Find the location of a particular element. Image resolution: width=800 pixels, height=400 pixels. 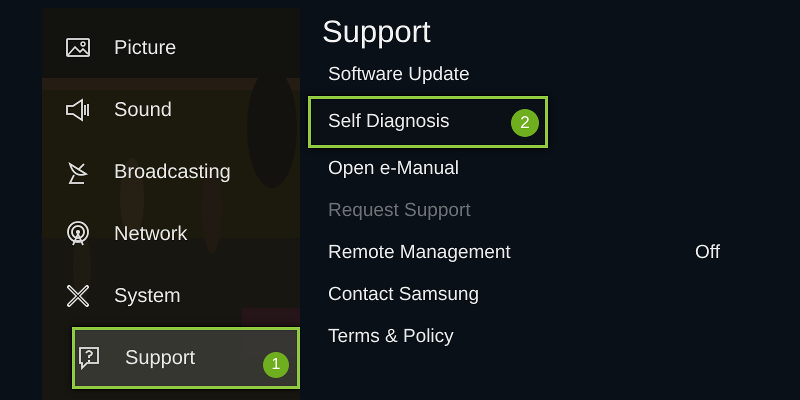

menu-item: Software Update is located at coordinates (531, 75).